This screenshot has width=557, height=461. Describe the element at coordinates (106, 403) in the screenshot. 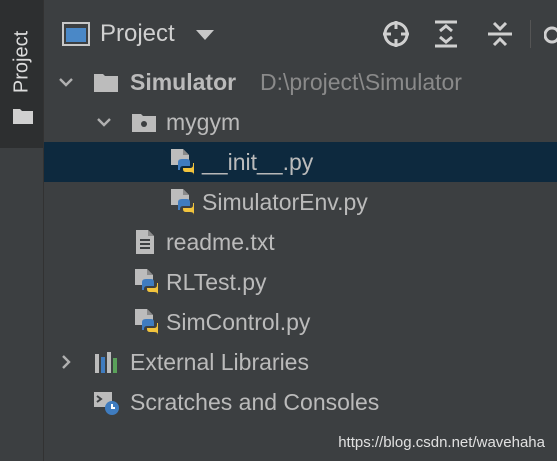

I see `scratches-icon` at that location.